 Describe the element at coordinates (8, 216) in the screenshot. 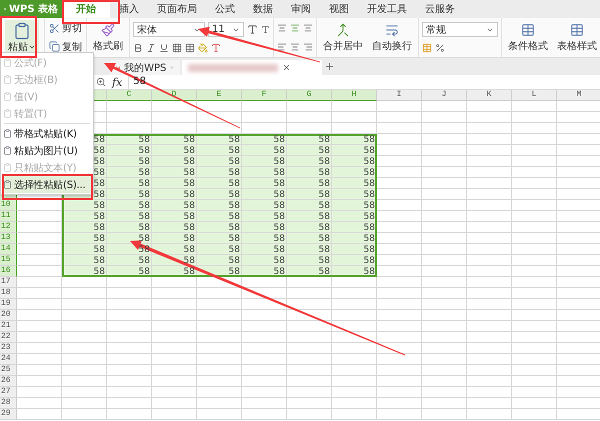

I see `row-header: 11` at that location.